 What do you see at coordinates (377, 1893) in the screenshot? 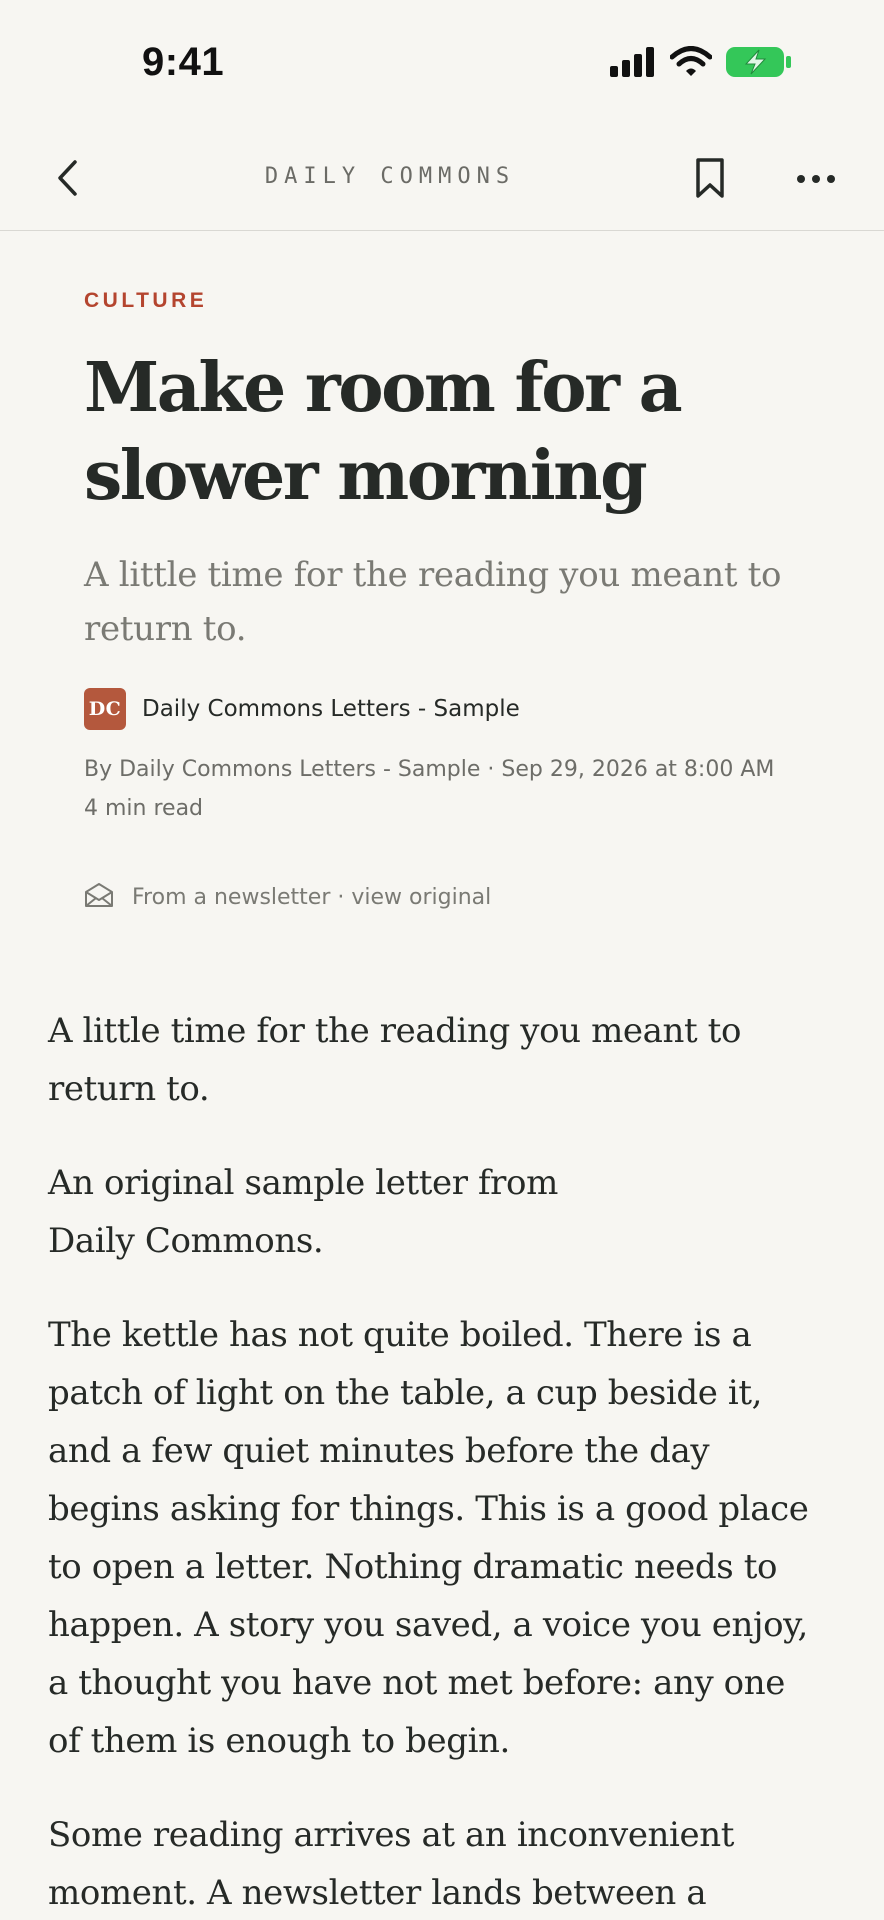
I see `paragraph-line: moment. A newsletter lands between a` at bounding box center [377, 1893].